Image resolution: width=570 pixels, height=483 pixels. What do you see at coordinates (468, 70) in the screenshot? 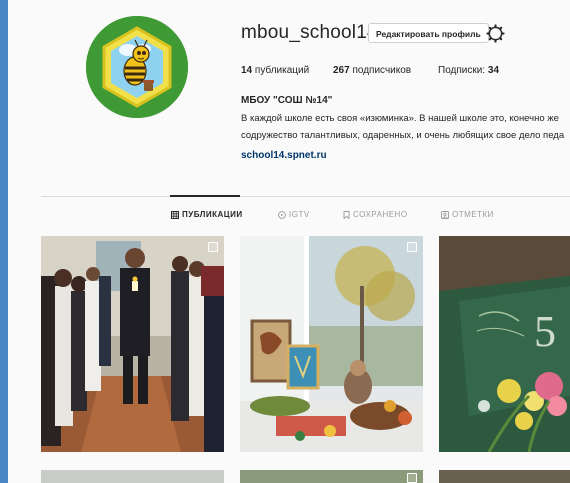
I see `following-count: Подписки: 34` at bounding box center [468, 70].